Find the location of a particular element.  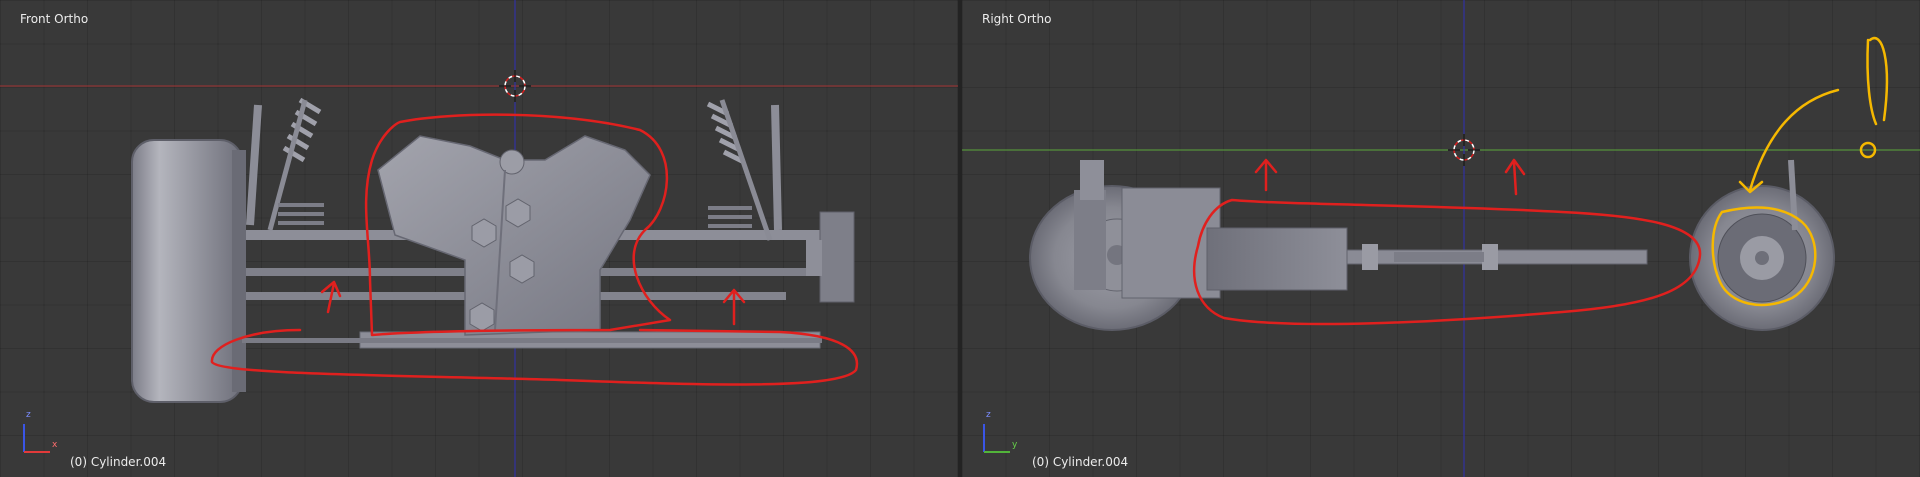

front-tire is located at coordinates (187, 271).